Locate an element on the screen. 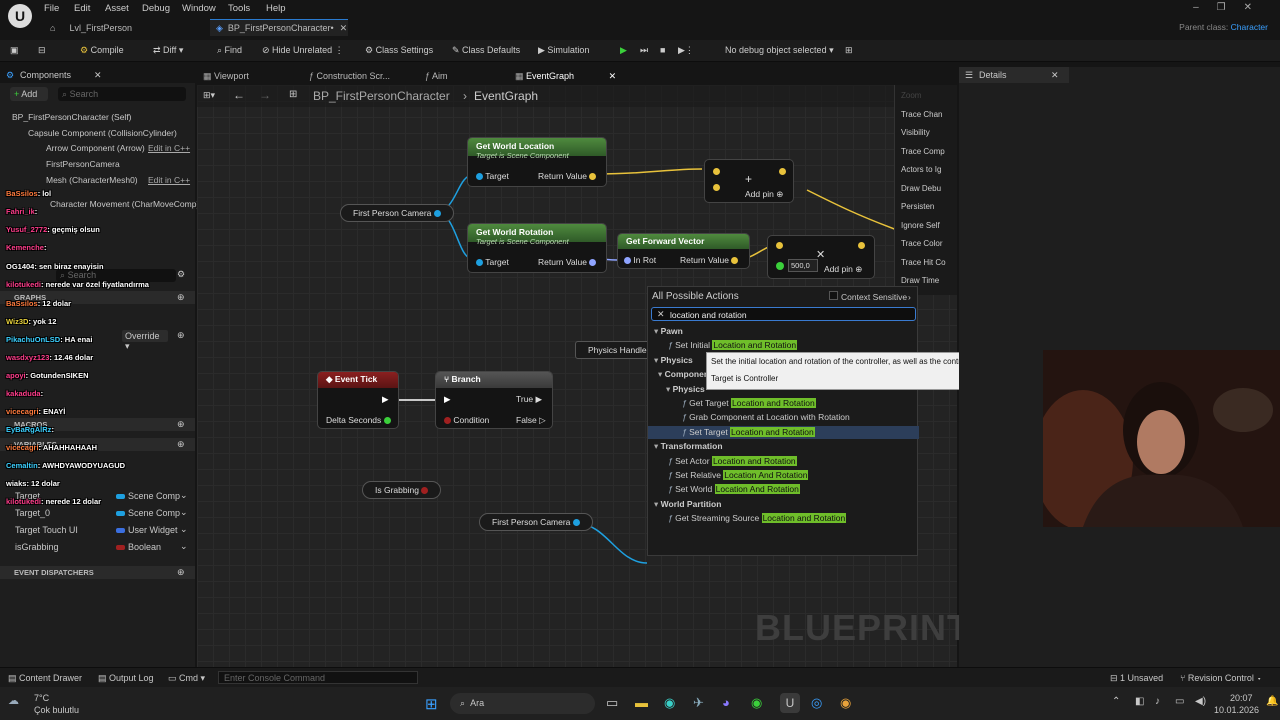 The height and width of the screenshot is (720, 1280). clear-search-icon: ✕ is located at coordinates (661, 314).